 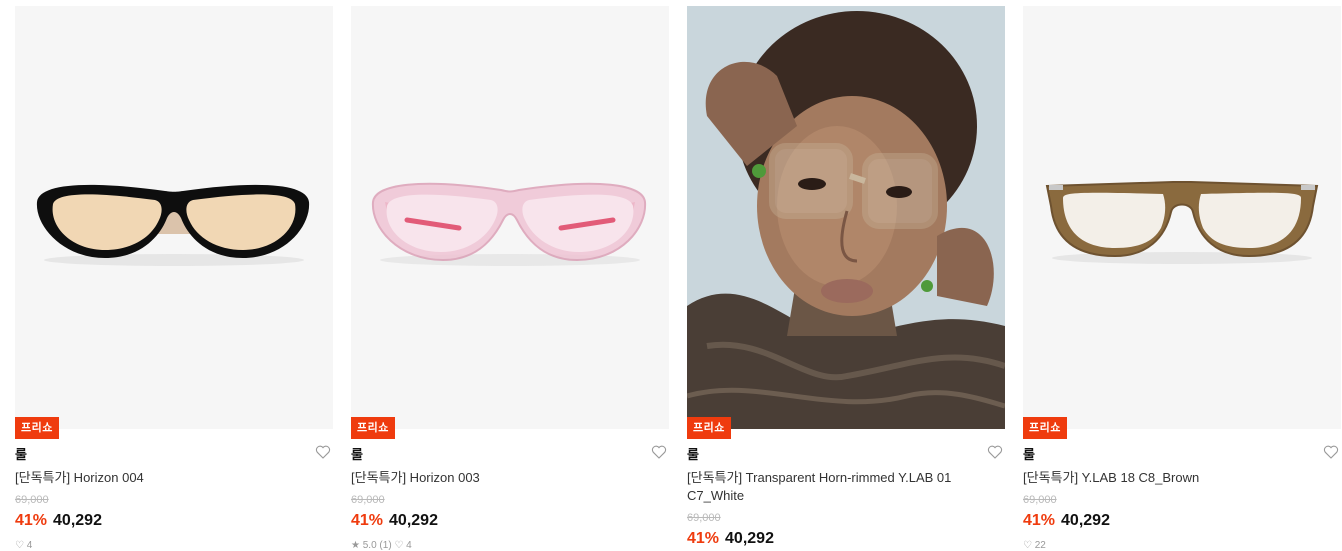 I want to click on product-meta: ♡ 22, so click(x=1034, y=545).